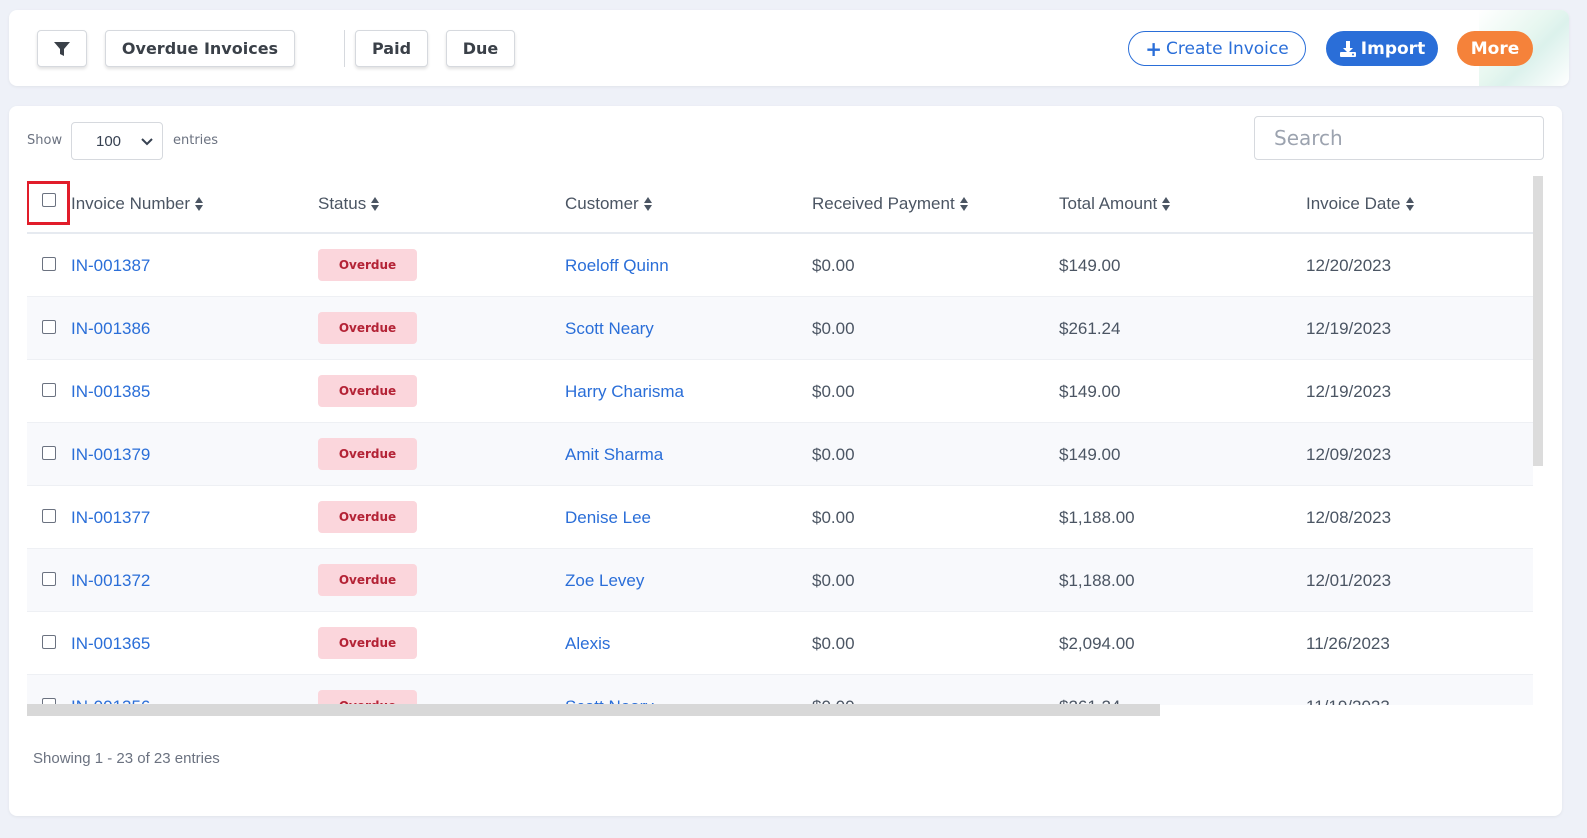  What do you see at coordinates (593, 710) in the screenshot?
I see `horizontal-scrollbar` at bounding box center [593, 710].